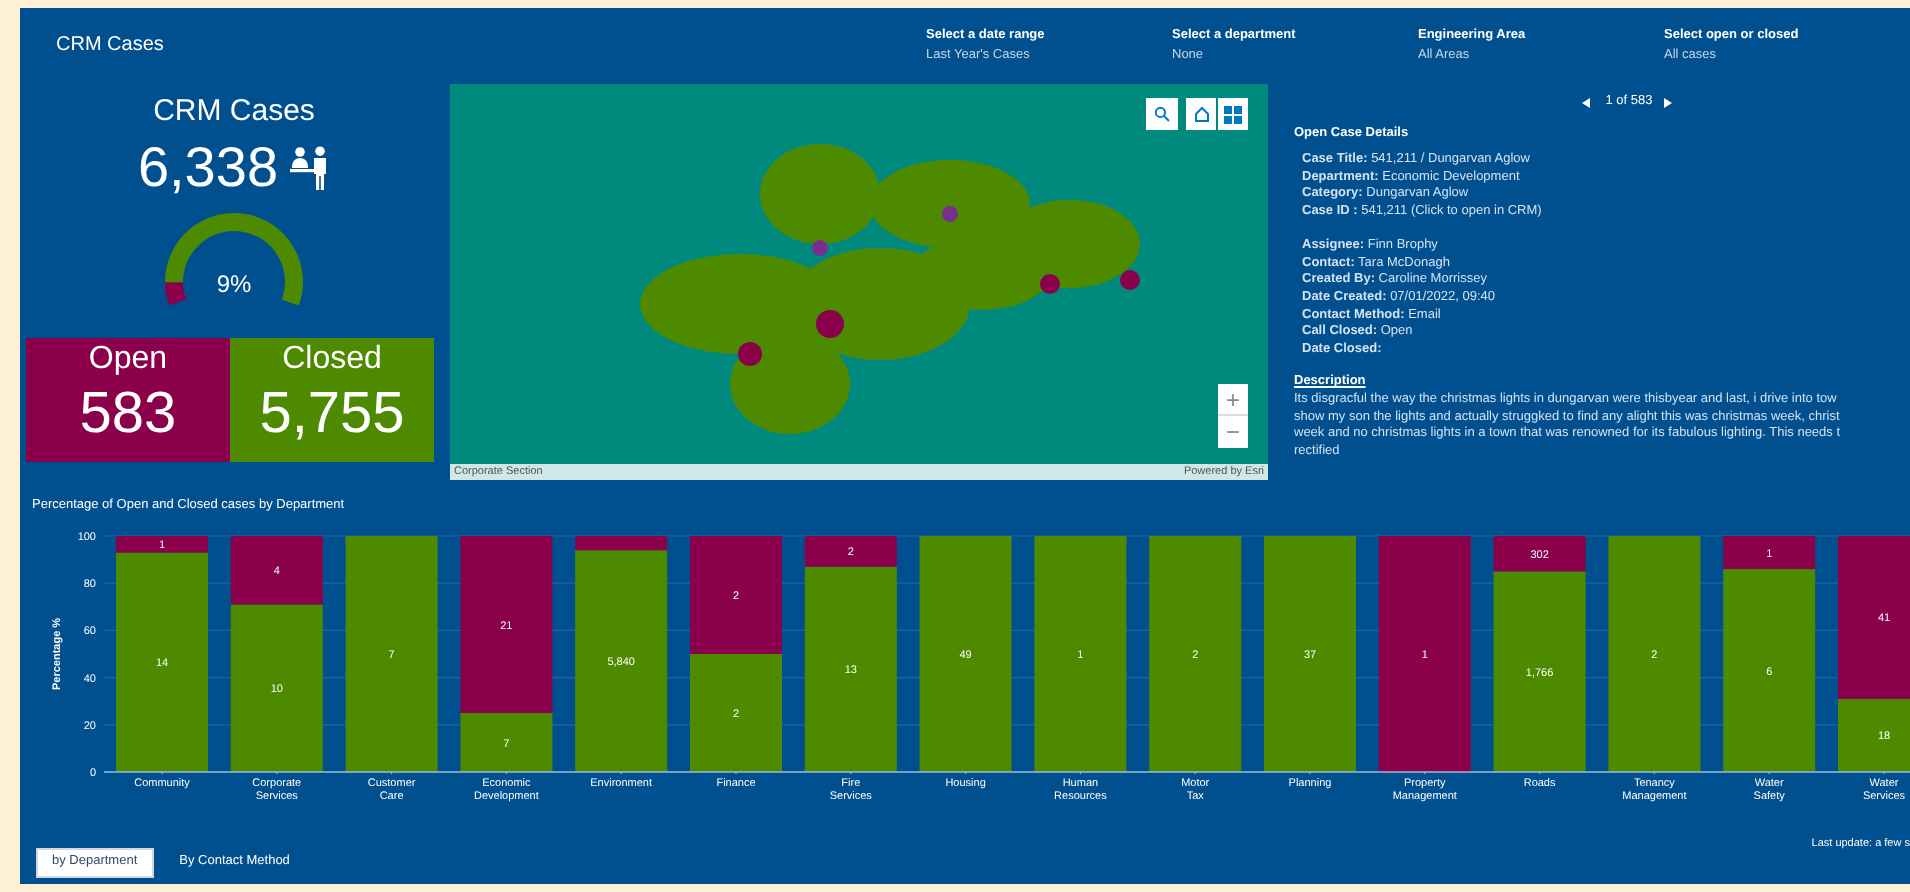  I want to click on tile-label: Closed, so click(332, 359).